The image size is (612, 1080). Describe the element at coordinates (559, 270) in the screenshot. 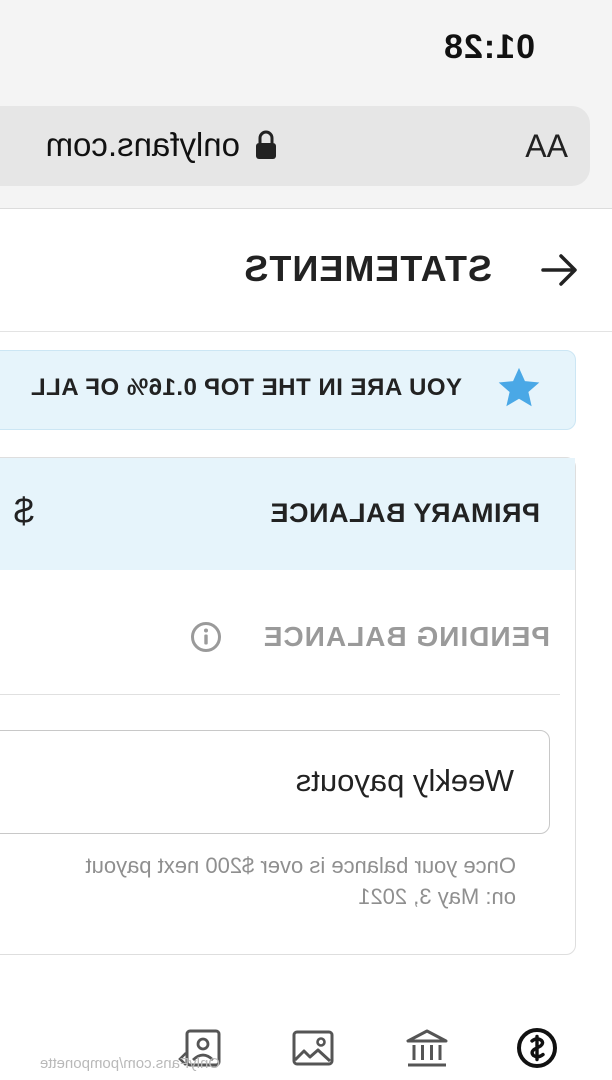

I see `back-arrow-icon` at that location.